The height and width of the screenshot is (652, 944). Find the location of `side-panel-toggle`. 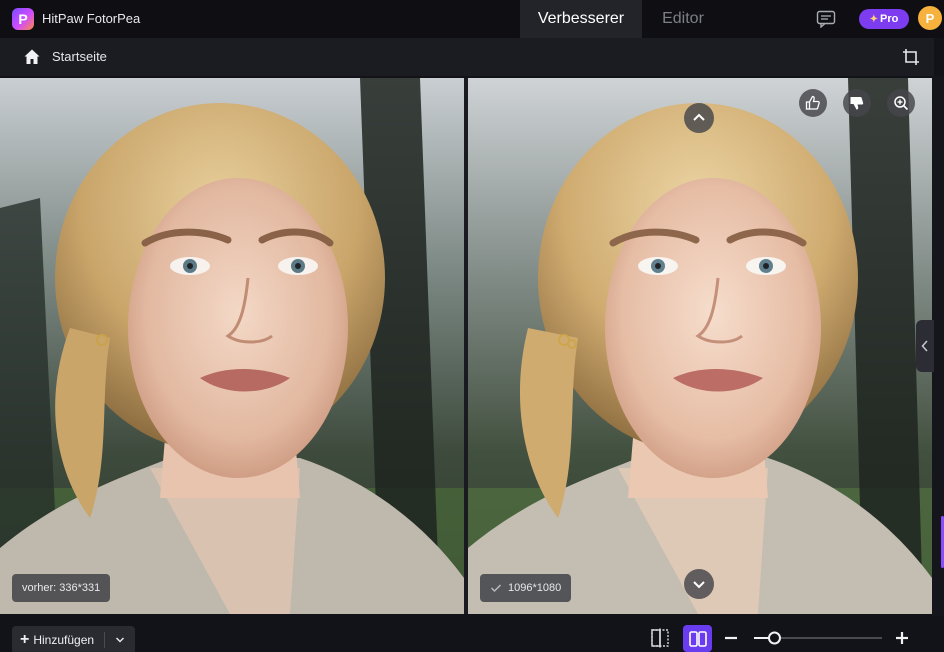

side-panel-toggle is located at coordinates (925, 346).